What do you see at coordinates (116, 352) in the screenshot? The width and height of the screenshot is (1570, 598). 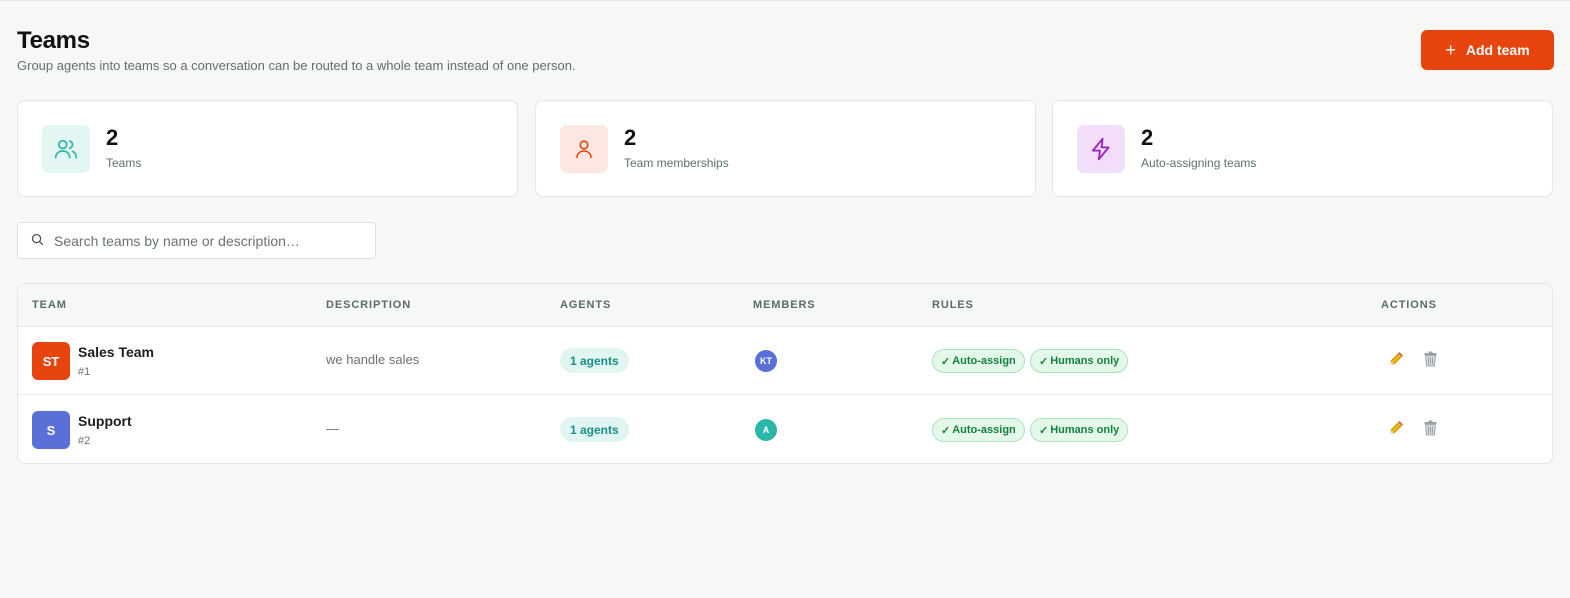 I see `team-name: Sales Team` at bounding box center [116, 352].